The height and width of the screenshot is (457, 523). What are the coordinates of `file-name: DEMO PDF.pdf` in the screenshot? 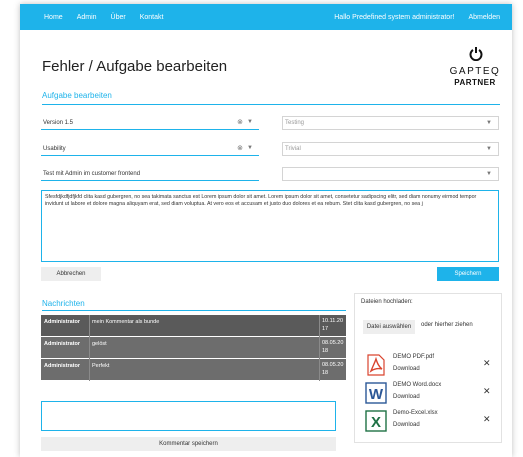 It's located at (414, 357).